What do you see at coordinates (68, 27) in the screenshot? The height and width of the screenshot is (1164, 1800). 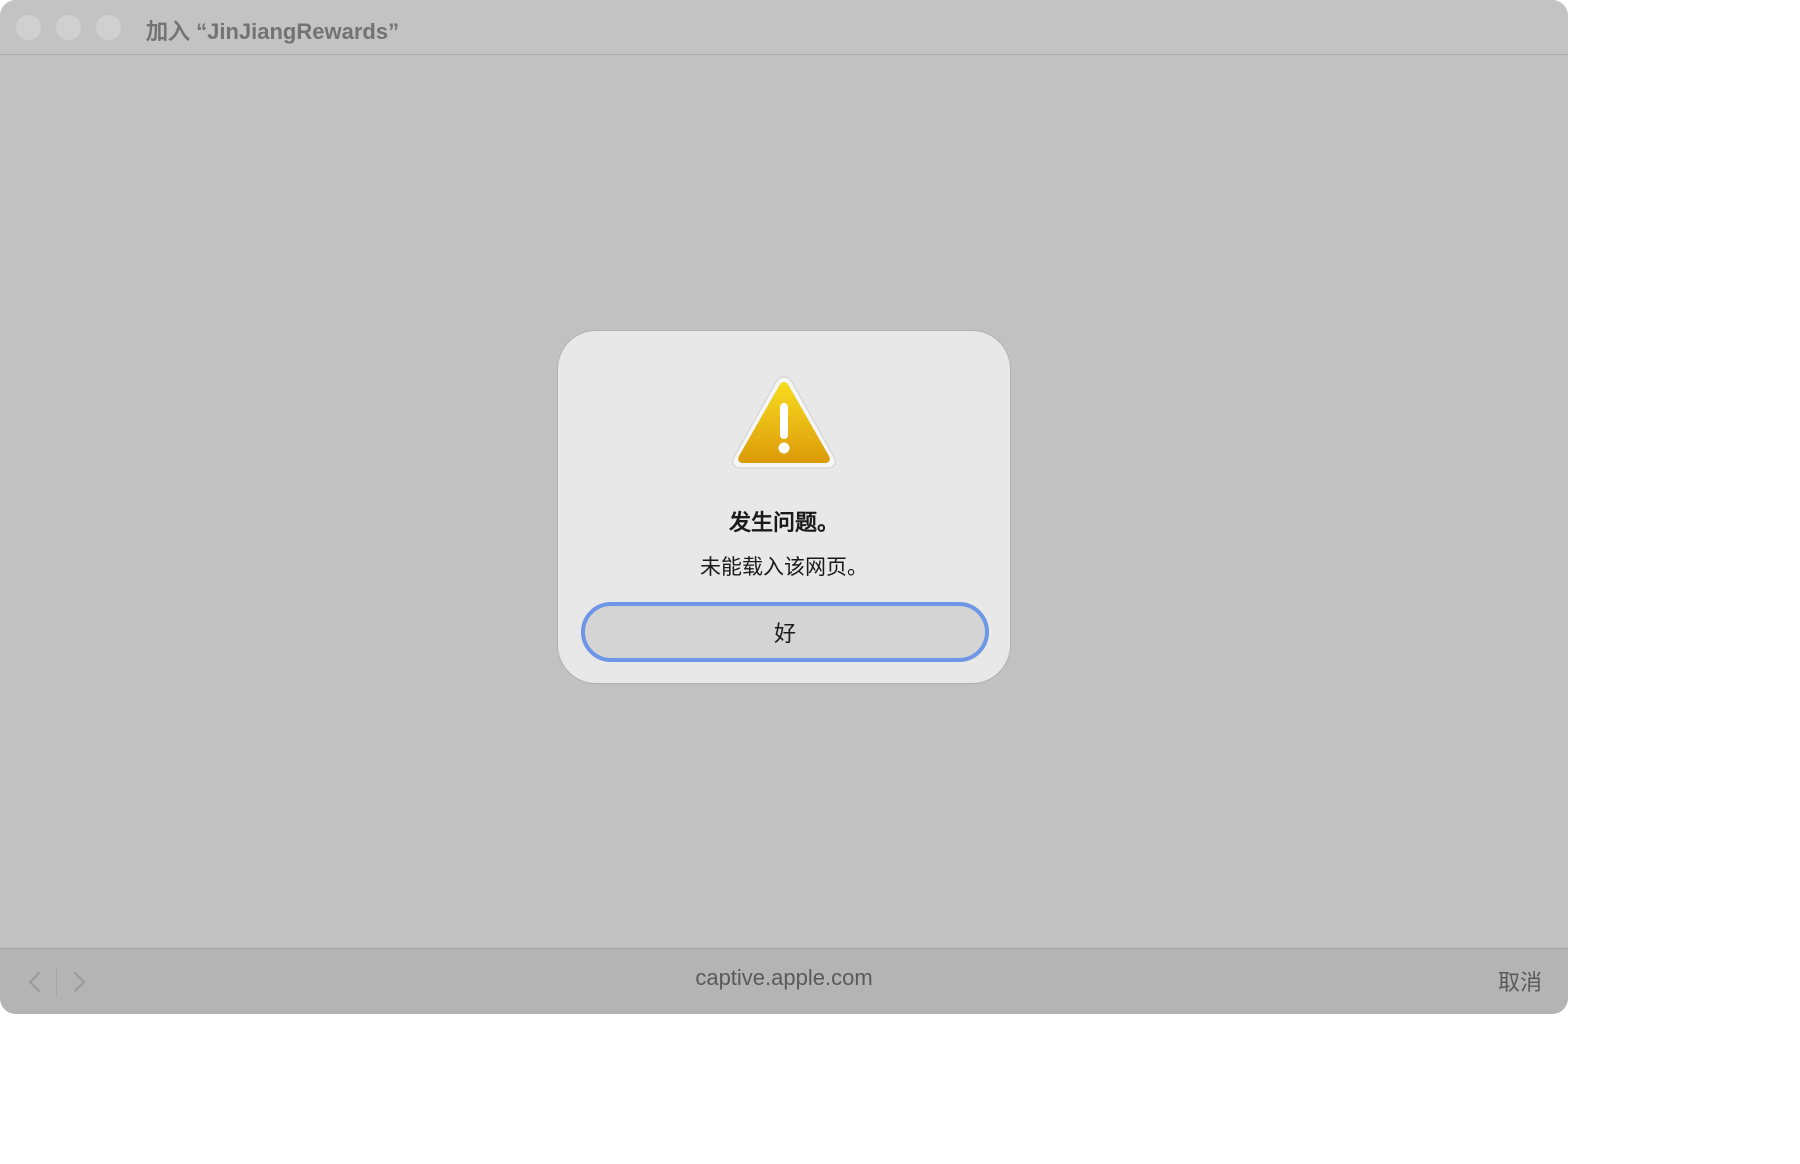 I see `minimize-window-button` at bounding box center [68, 27].